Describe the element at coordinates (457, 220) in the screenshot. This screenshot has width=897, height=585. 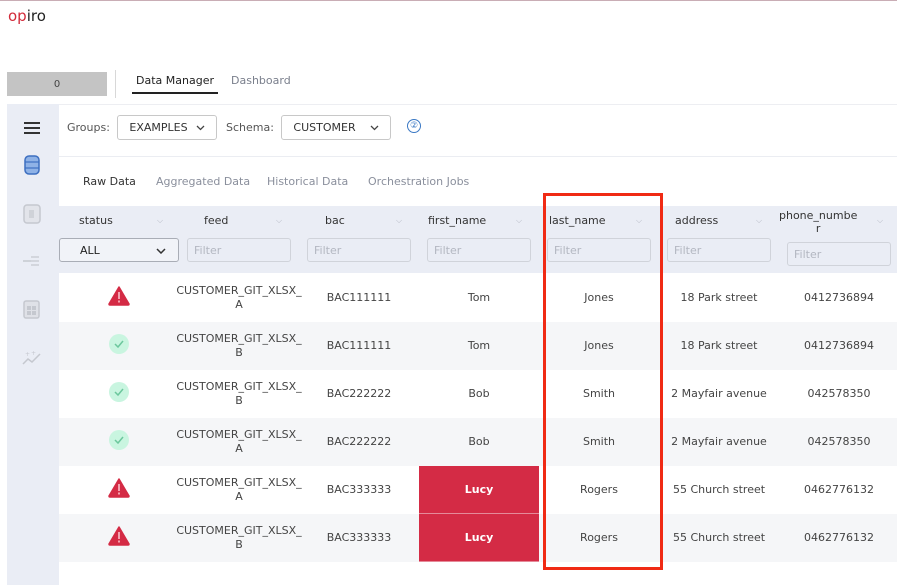
I see `column-header-first-name: first_name` at that location.